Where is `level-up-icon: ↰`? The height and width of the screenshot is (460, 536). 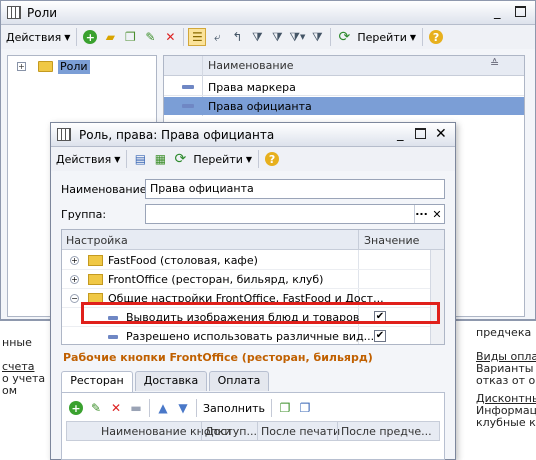 level-up-icon: ↰ is located at coordinates (237, 37).